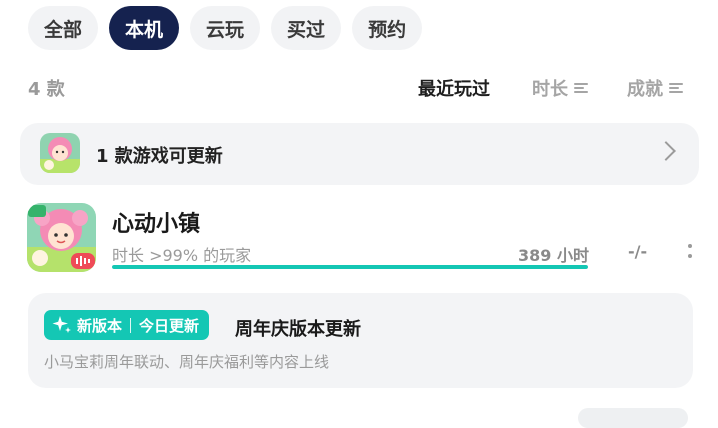 This screenshot has height=428, width=718. I want to click on sort-duration-button: 时长, so click(560, 88).